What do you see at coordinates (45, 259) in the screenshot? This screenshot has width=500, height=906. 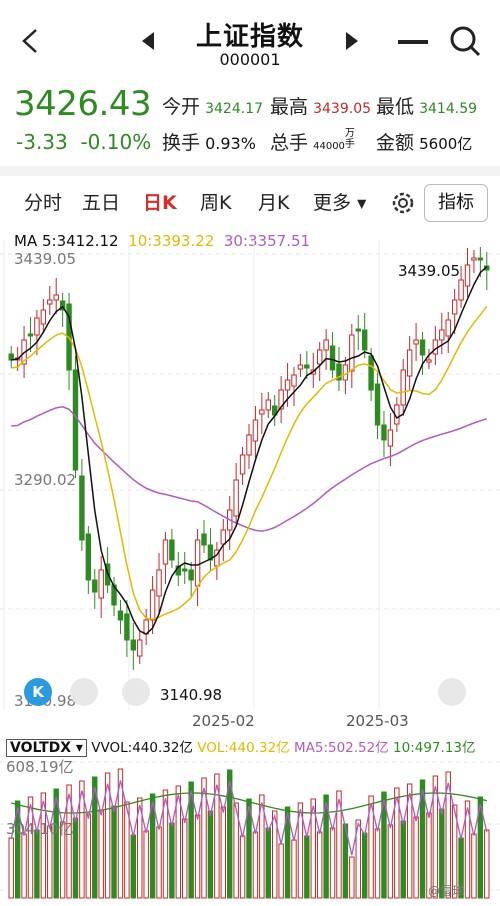 I see `axis-top-price: 3439.05` at bounding box center [45, 259].